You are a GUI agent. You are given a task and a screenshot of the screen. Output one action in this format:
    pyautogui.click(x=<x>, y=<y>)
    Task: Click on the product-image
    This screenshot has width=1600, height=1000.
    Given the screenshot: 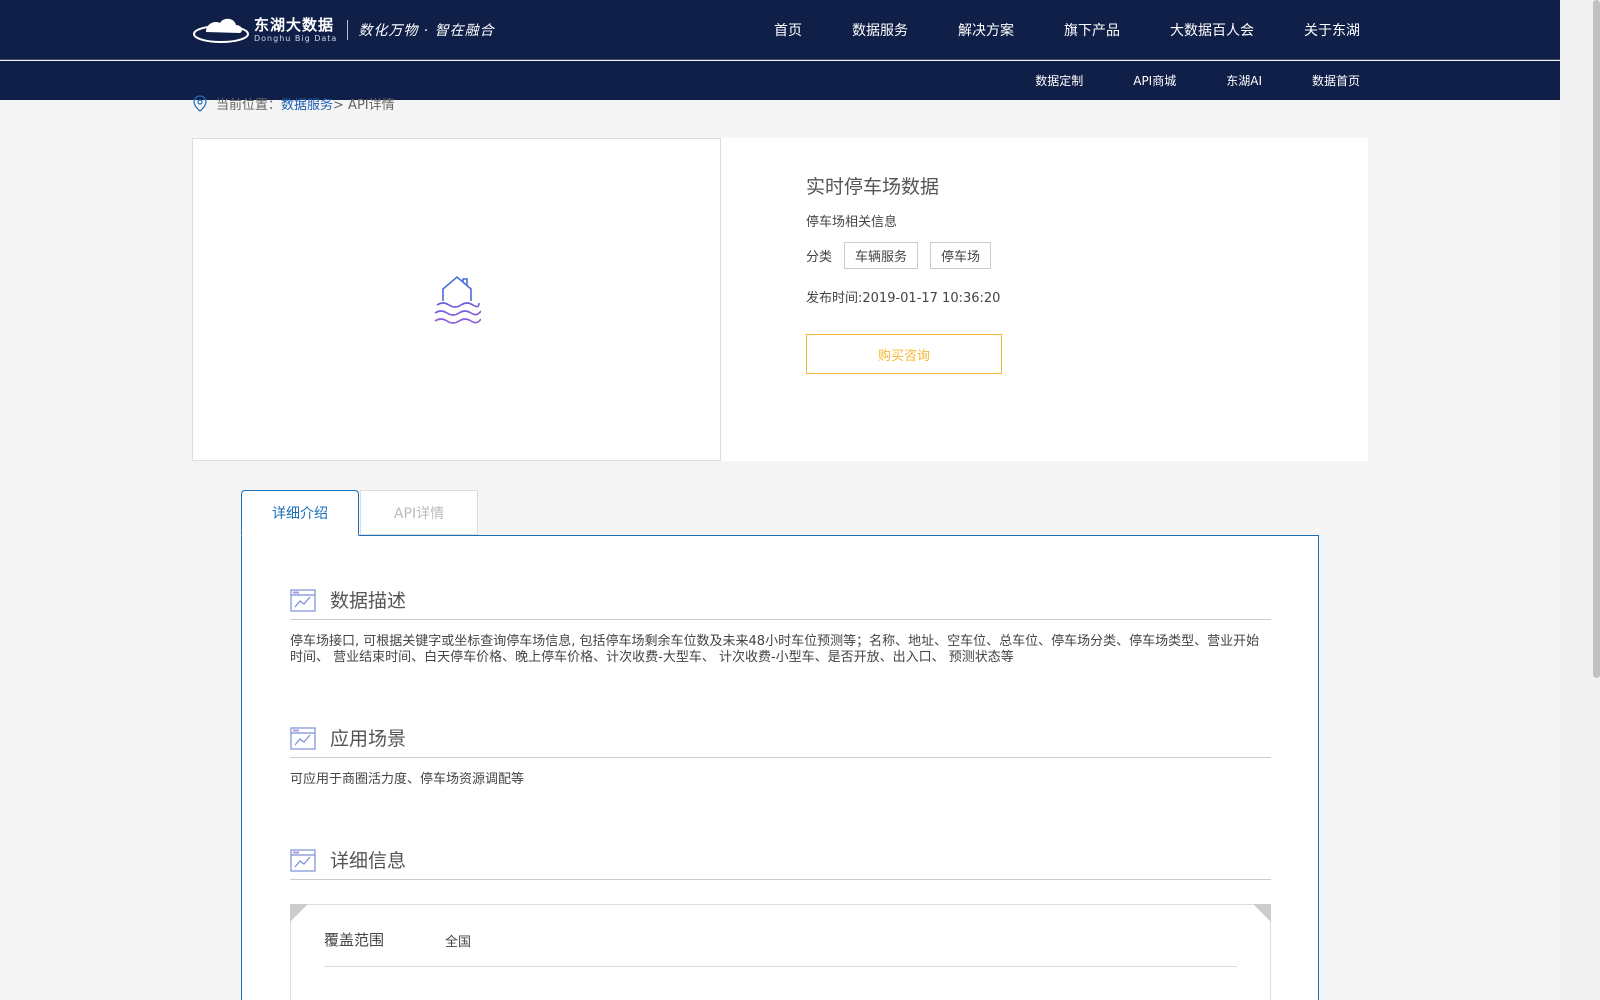 What is the action you would take?
    pyautogui.click(x=456, y=299)
    